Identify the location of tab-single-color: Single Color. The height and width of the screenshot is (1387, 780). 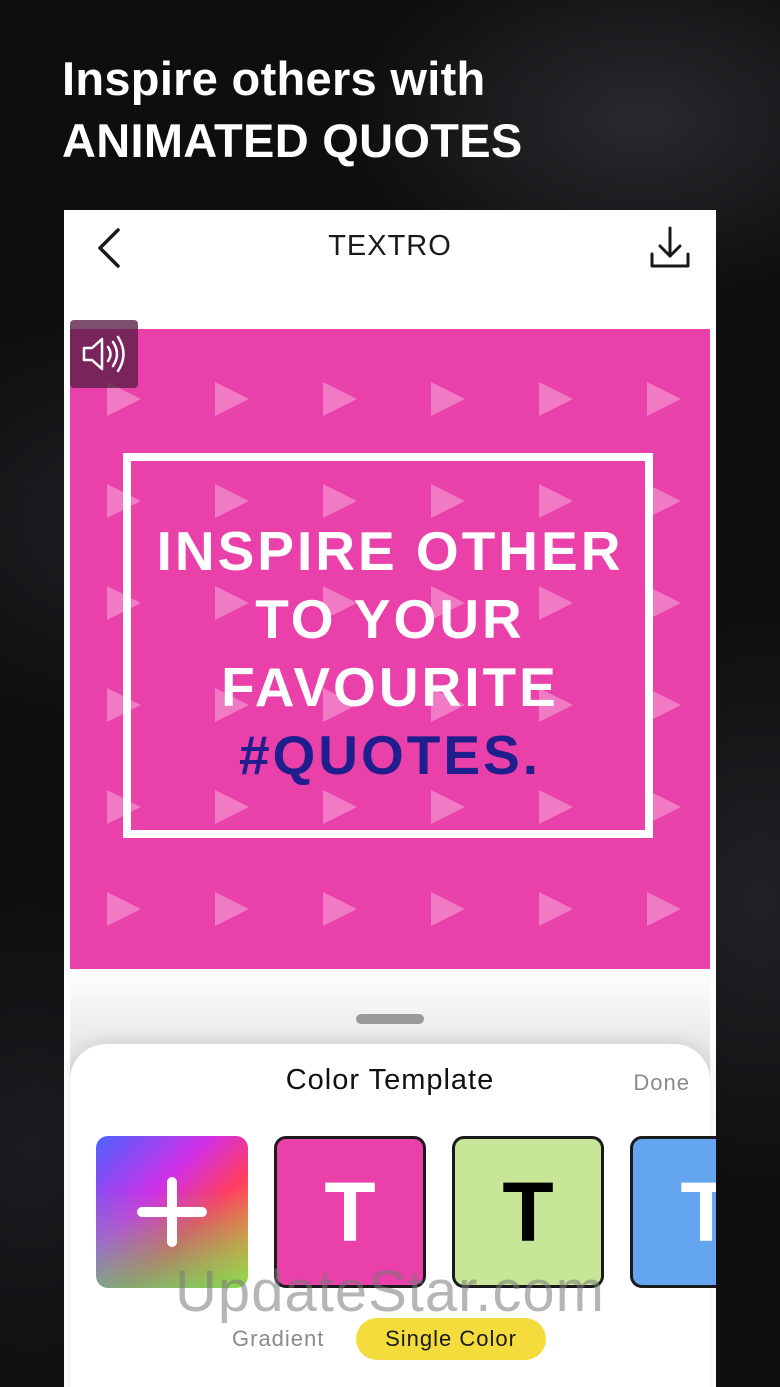
(451, 1339).